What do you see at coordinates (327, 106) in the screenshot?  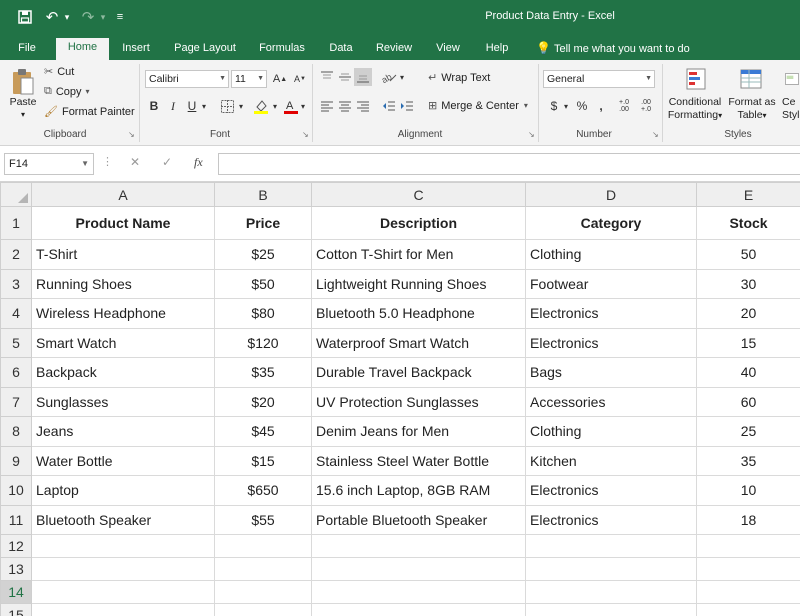 I see `align-left-icon` at bounding box center [327, 106].